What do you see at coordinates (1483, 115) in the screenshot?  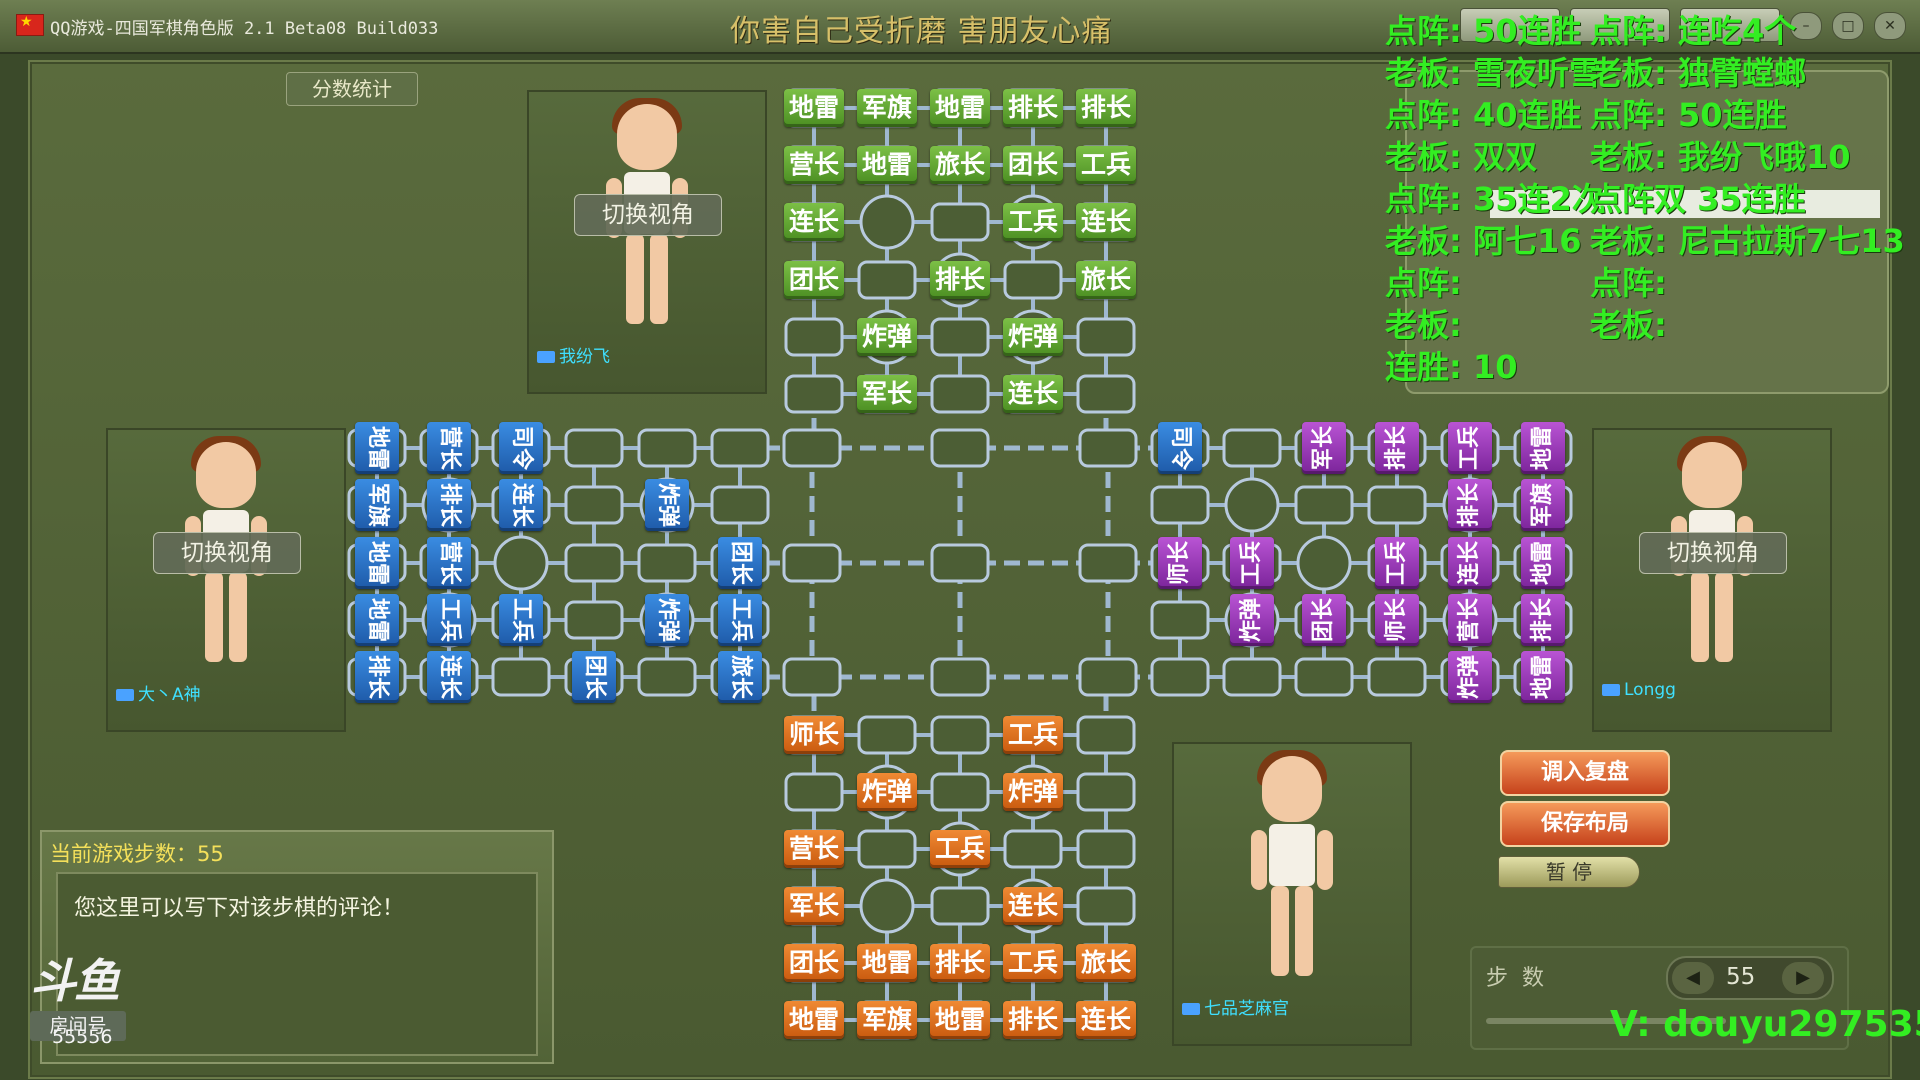 I see `overlay-line: 点阵: 40连胜` at bounding box center [1483, 115].